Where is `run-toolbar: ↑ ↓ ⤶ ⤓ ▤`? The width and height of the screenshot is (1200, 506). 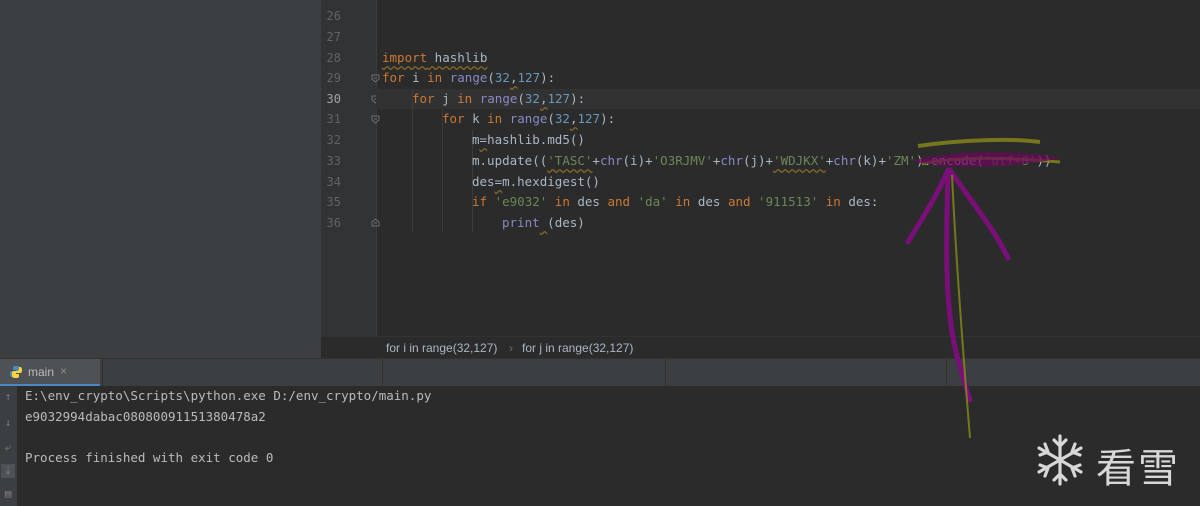
run-toolbar: ↑ ↓ ⤶ ⤓ ▤ is located at coordinates (8, 446).